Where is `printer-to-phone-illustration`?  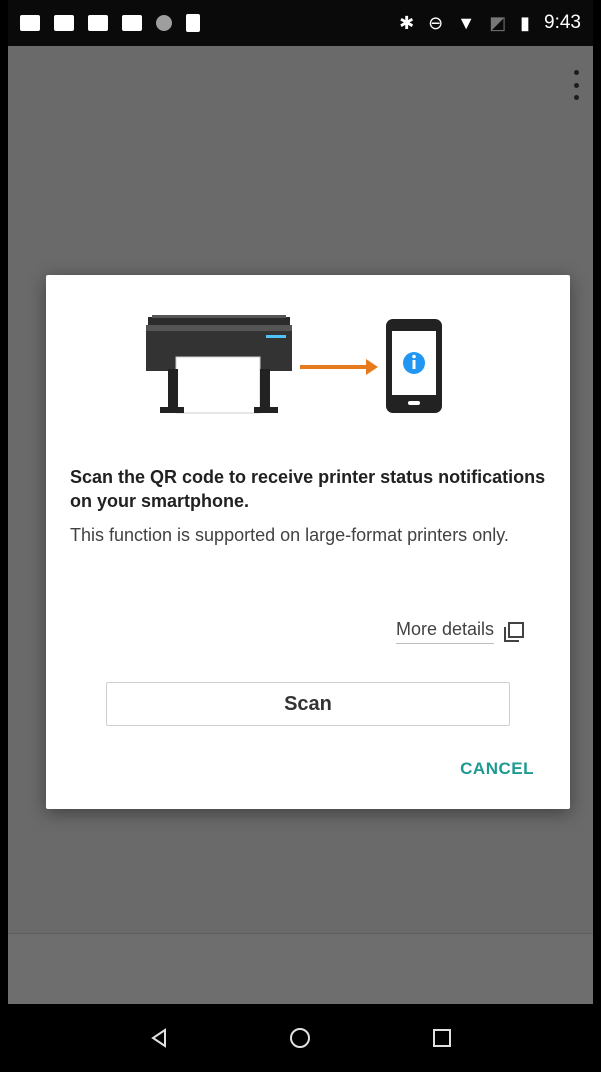
printer-to-phone-illustration is located at coordinates (294, 364).